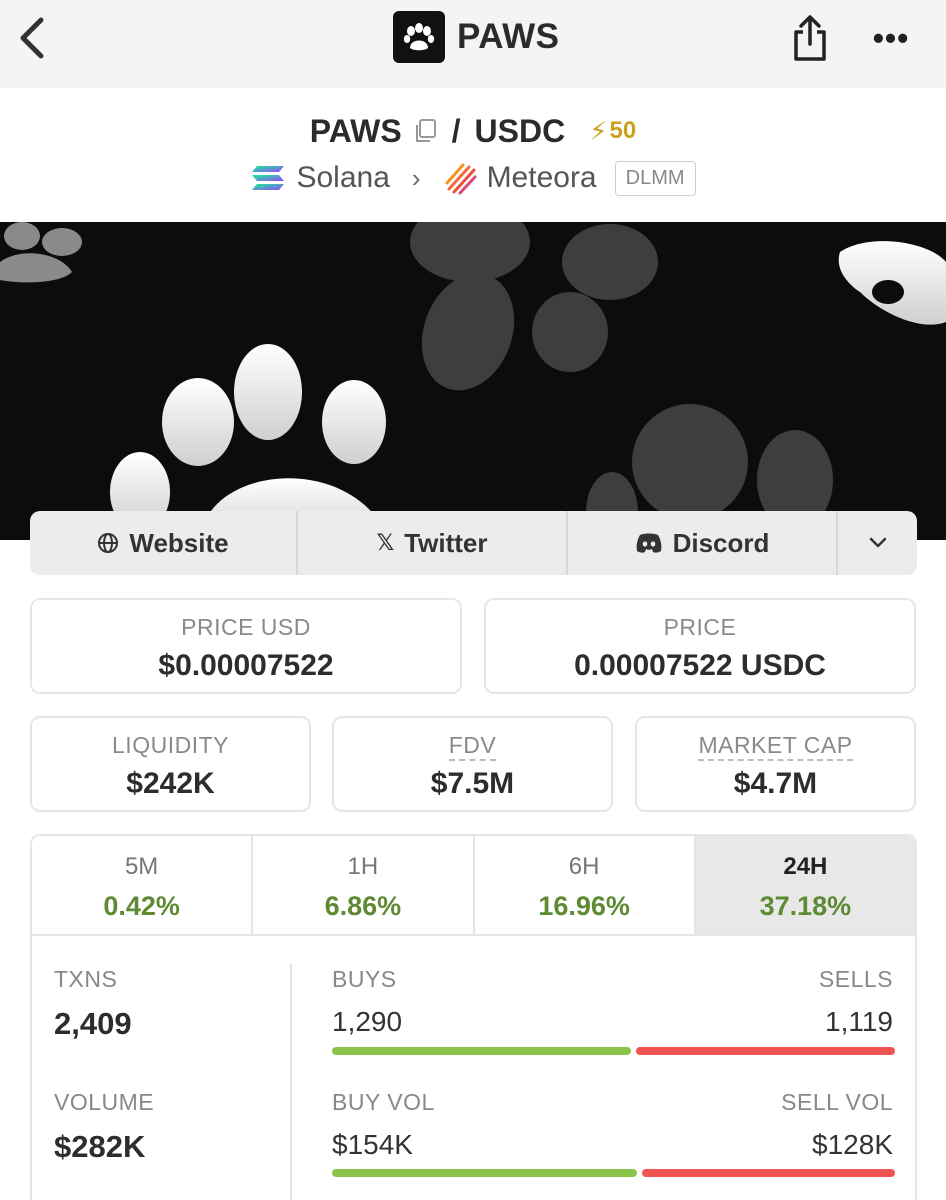 The height and width of the screenshot is (1200, 946). Describe the element at coordinates (246, 665) in the screenshot. I see `price-usd-value: $0.00007522` at that location.